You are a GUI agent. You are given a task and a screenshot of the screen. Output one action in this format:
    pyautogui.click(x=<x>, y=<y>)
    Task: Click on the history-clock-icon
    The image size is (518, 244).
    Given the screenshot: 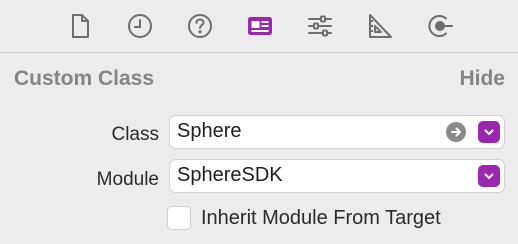 What is the action you would take?
    pyautogui.click(x=140, y=26)
    